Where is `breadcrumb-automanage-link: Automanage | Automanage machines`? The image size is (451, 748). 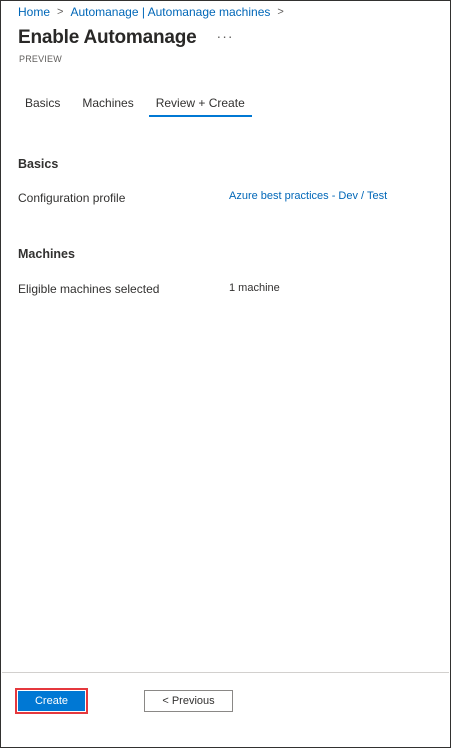
breadcrumb-automanage-link: Automanage | Automanage machines is located at coordinates (170, 12).